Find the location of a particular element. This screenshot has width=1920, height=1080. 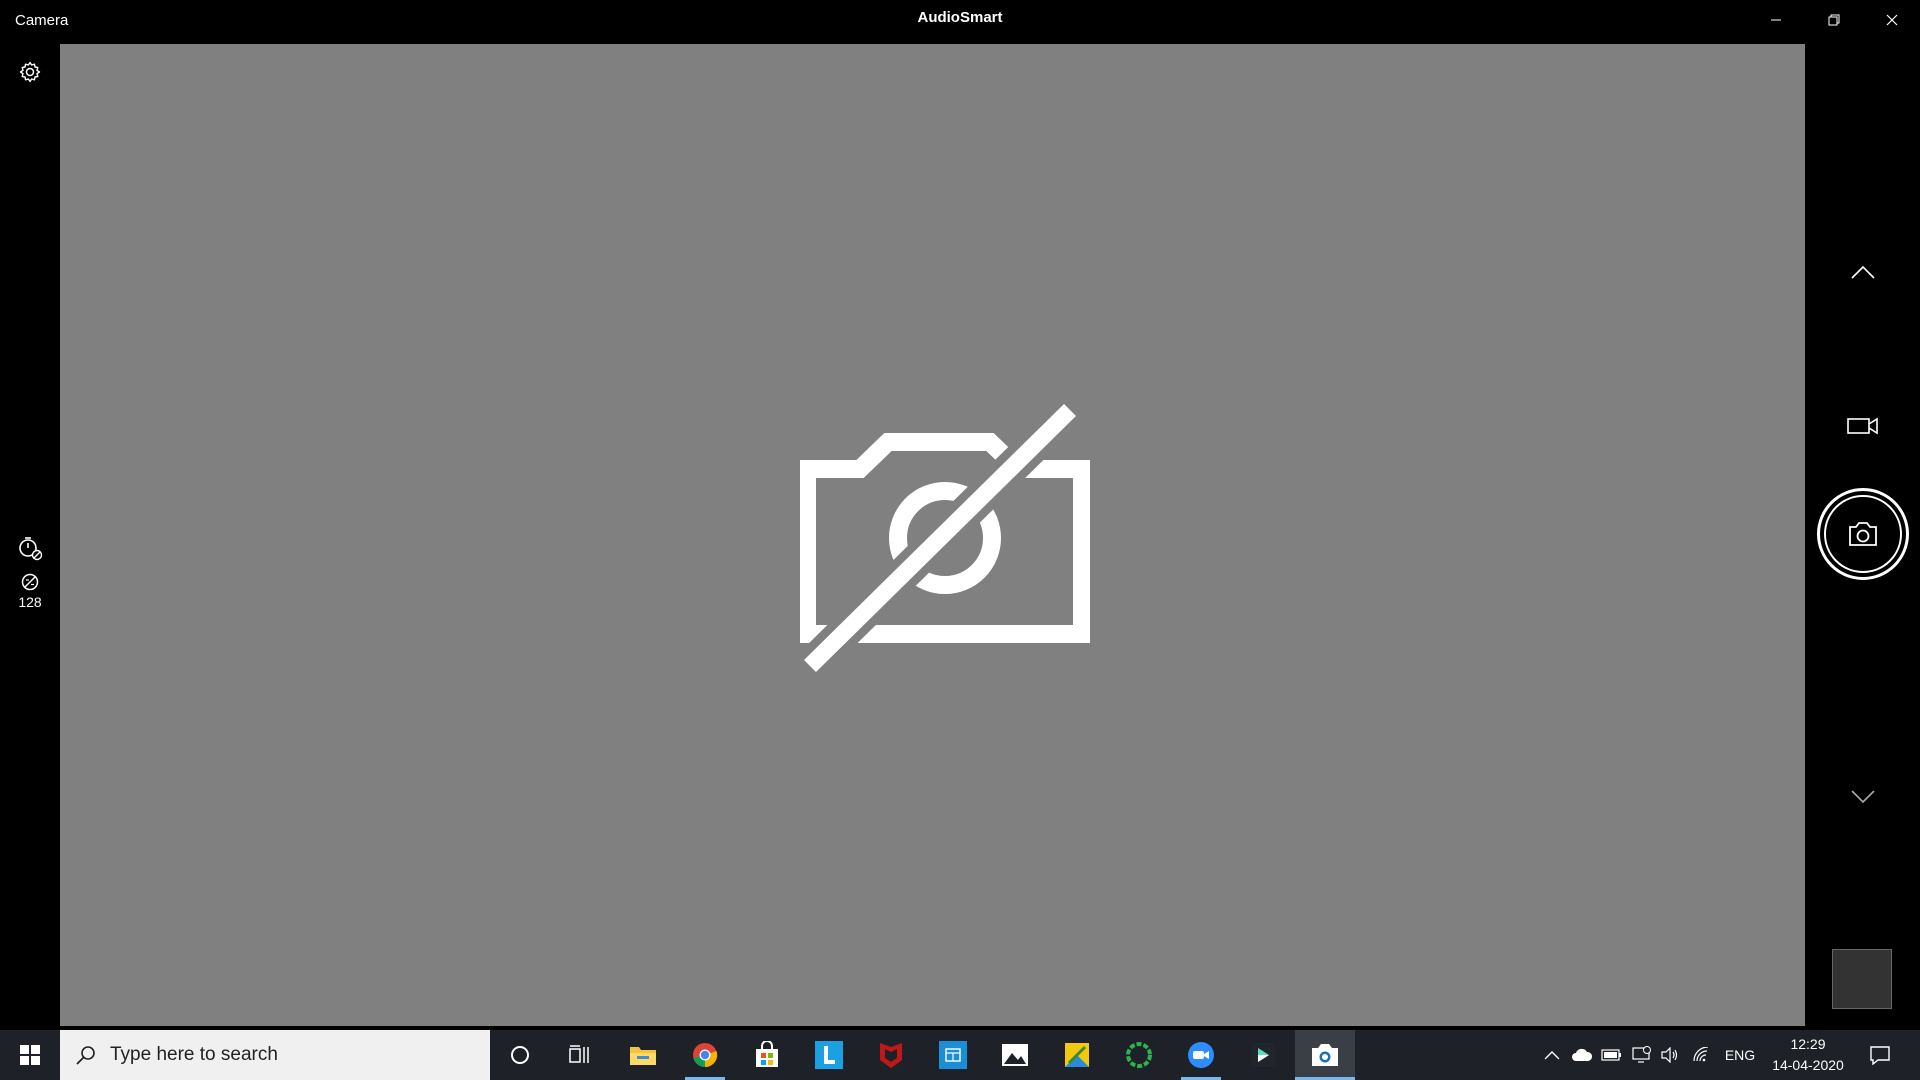

photos-icon is located at coordinates (1015, 1055).